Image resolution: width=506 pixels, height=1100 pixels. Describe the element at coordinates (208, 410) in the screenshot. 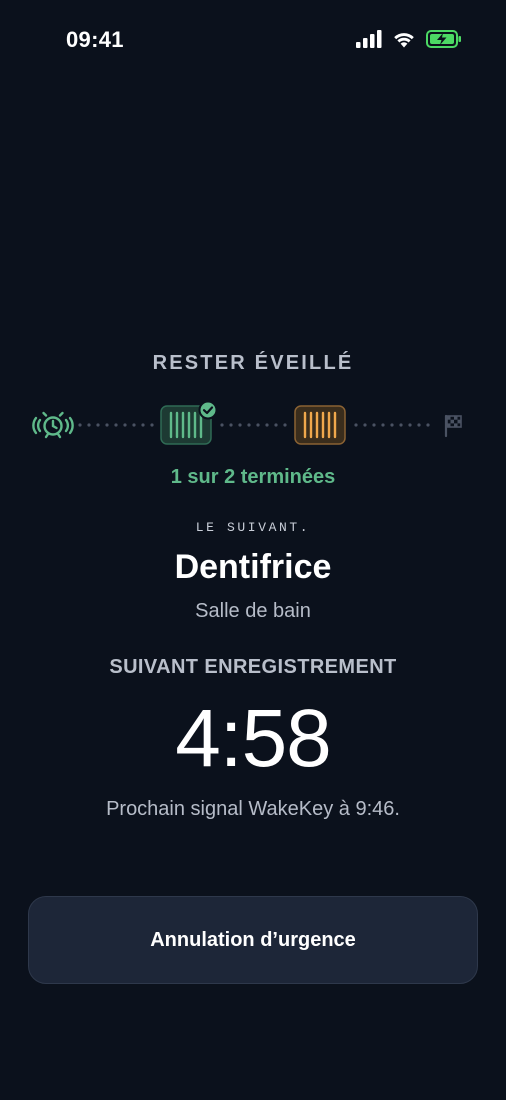

I see `checkmark-badge-icon` at that location.